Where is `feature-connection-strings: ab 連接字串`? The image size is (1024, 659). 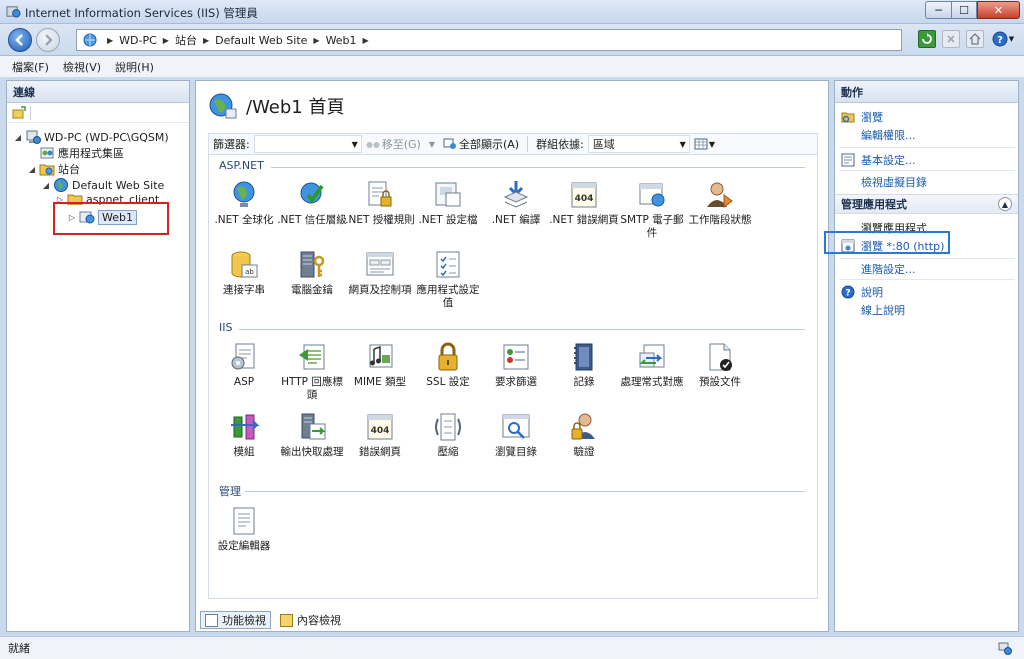
feature-connection-strings: ab 連接字串 is located at coordinates (244, 273).